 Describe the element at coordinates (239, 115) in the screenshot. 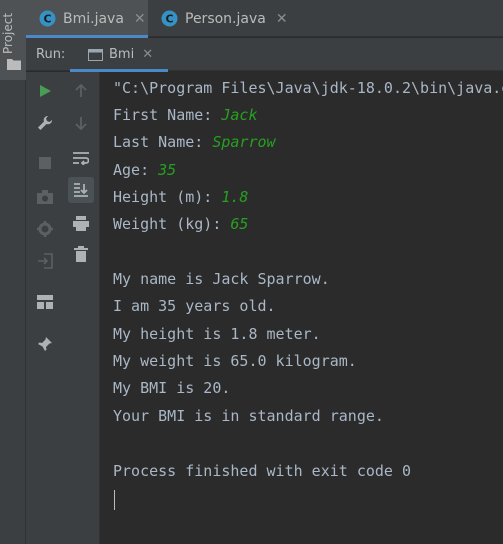

I see `user-input-value: Jack` at that location.